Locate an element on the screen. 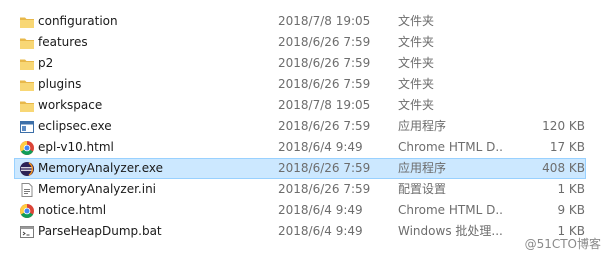  file-size: 1 KB is located at coordinates (571, 189).